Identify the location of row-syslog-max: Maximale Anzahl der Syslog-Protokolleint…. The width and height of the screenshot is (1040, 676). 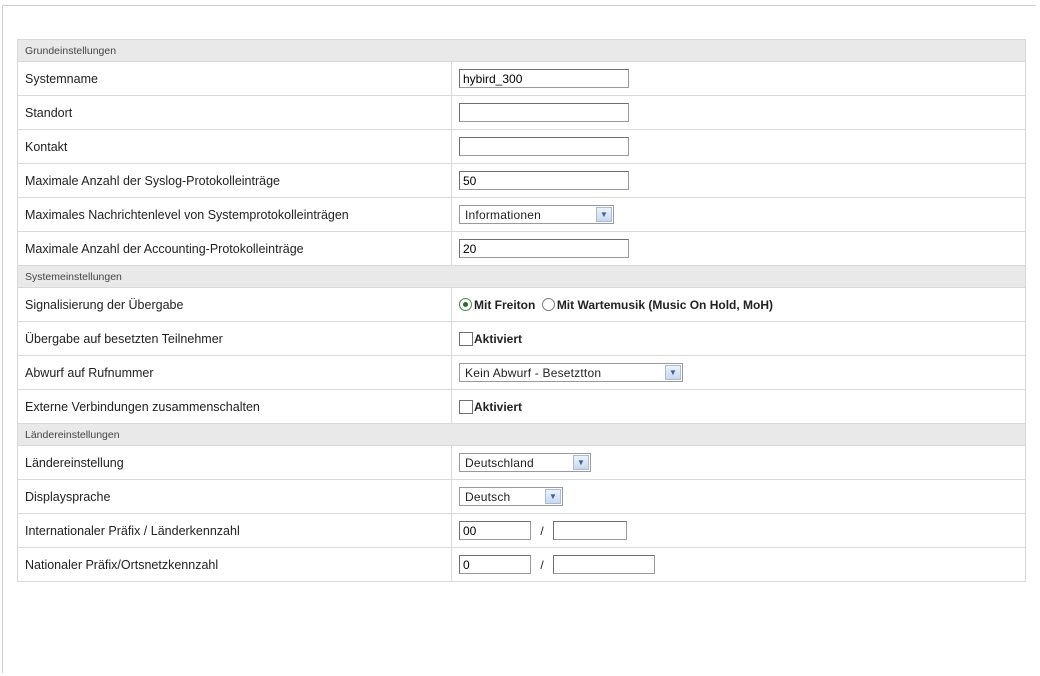
(522, 180).